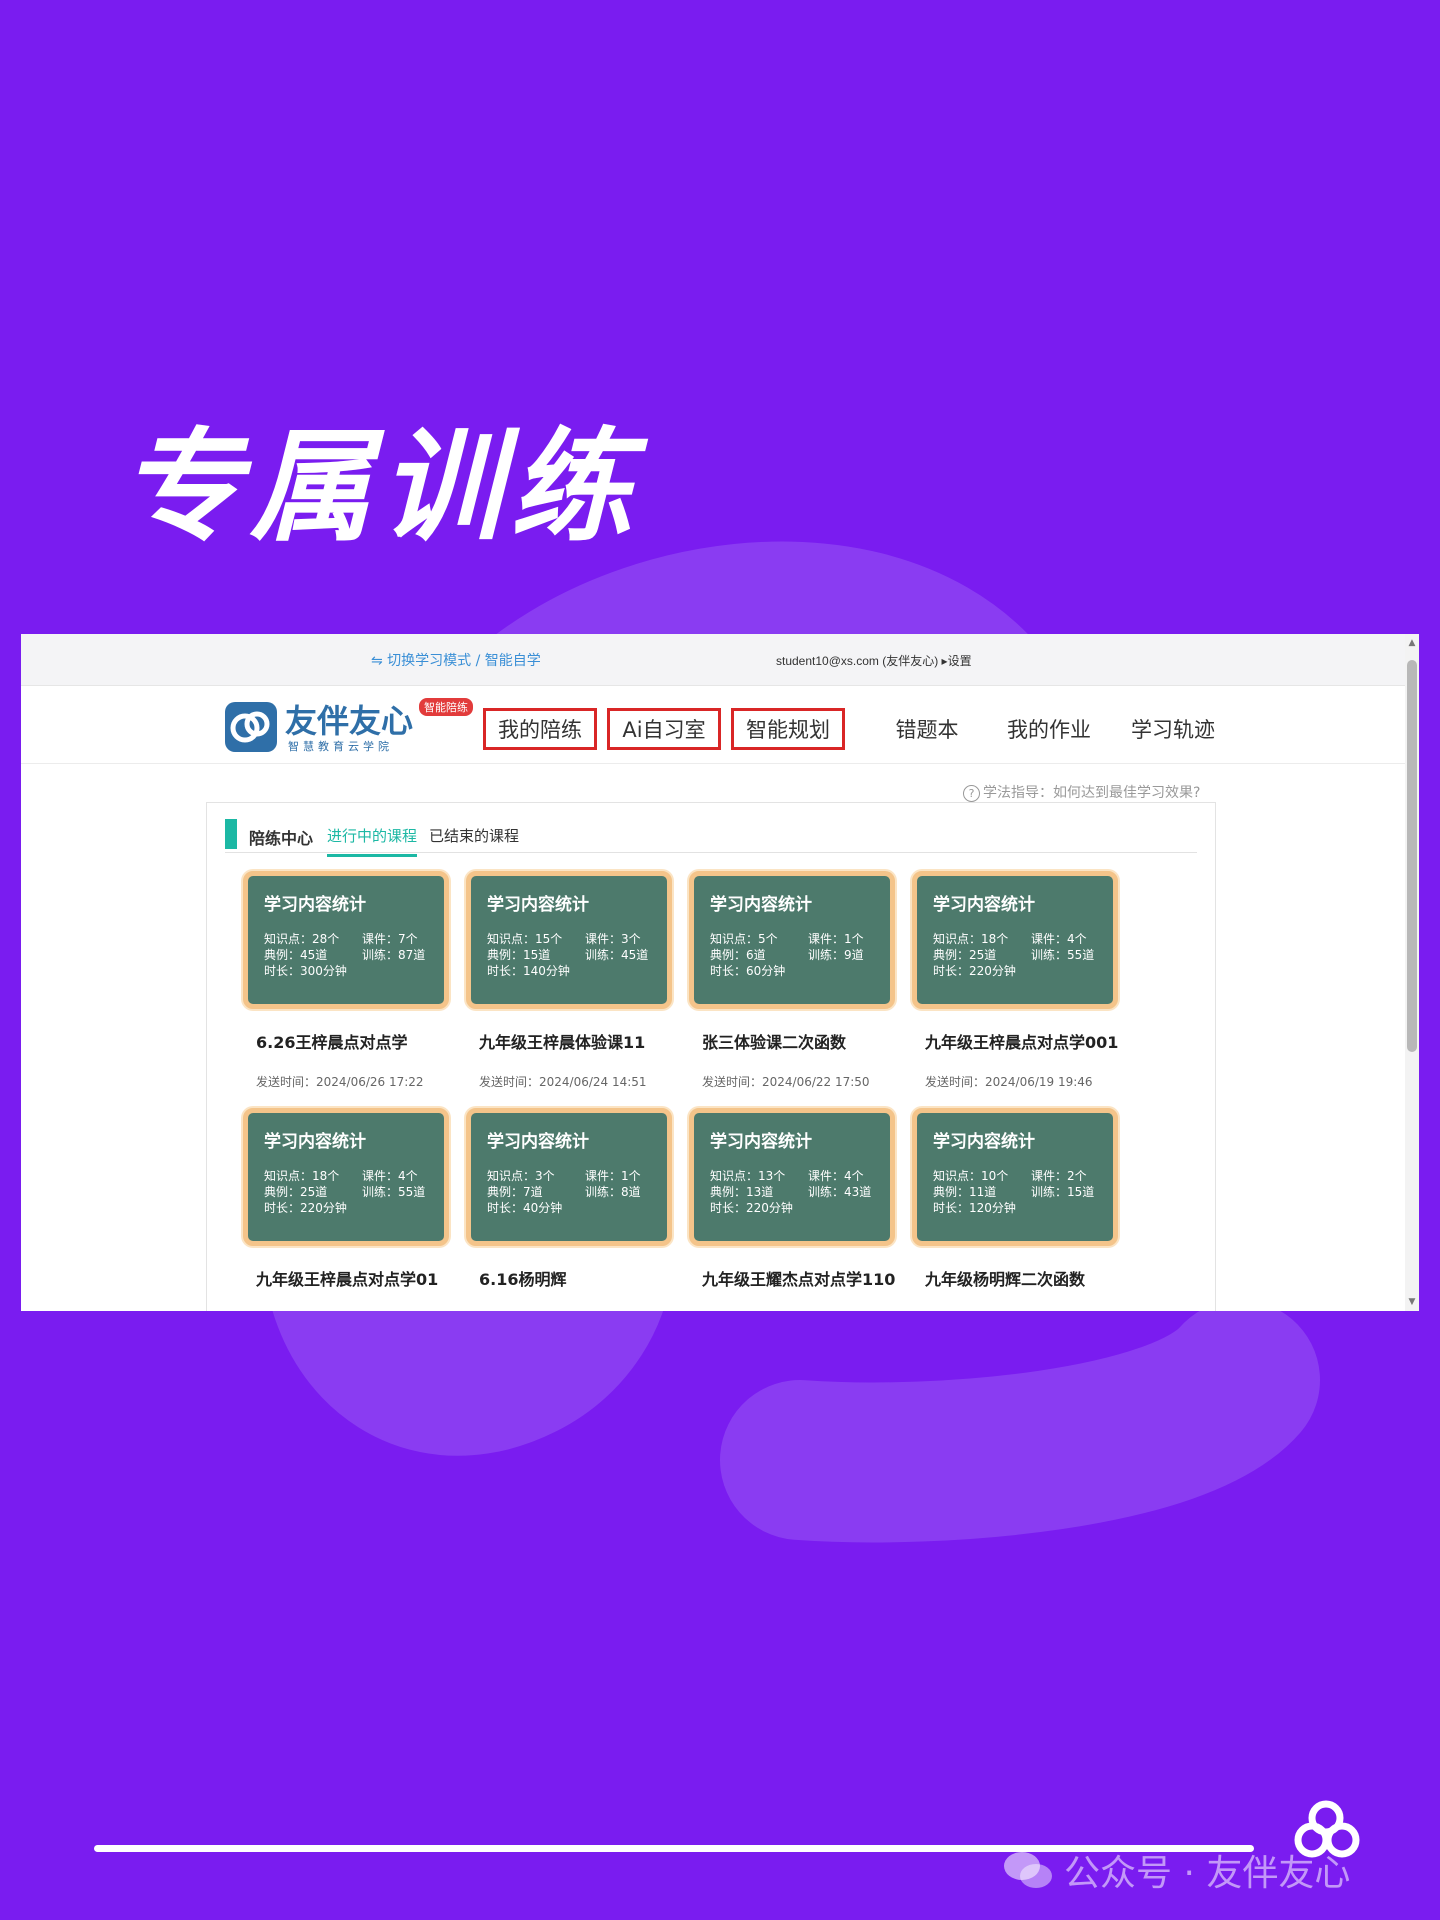 This screenshot has height=1920, width=1440. Describe the element at coordinates (1049, 729) in the screenshot. I see `nav-my-homework: 我的作业` at that location.